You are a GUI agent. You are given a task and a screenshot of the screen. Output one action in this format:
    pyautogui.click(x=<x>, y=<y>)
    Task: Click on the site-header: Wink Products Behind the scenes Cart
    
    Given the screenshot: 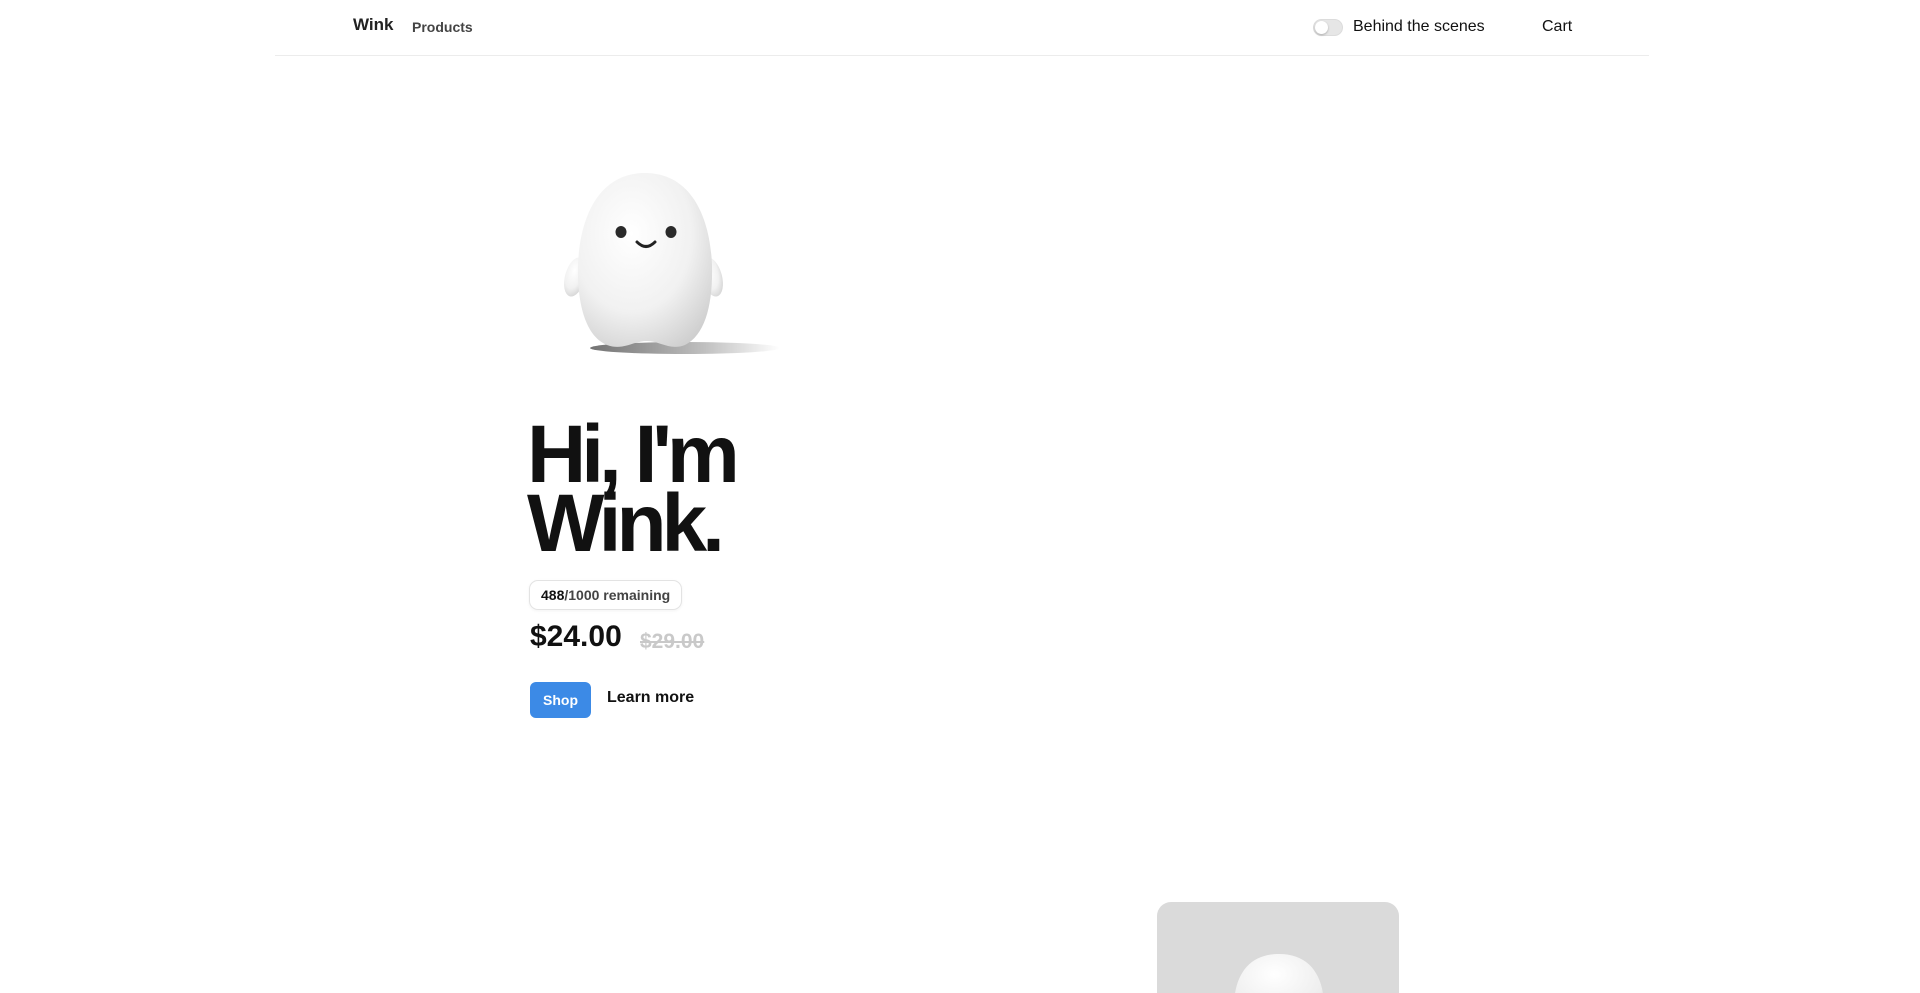 What is the action you would take?
    pyautogui.click(x=962, y=28)
    